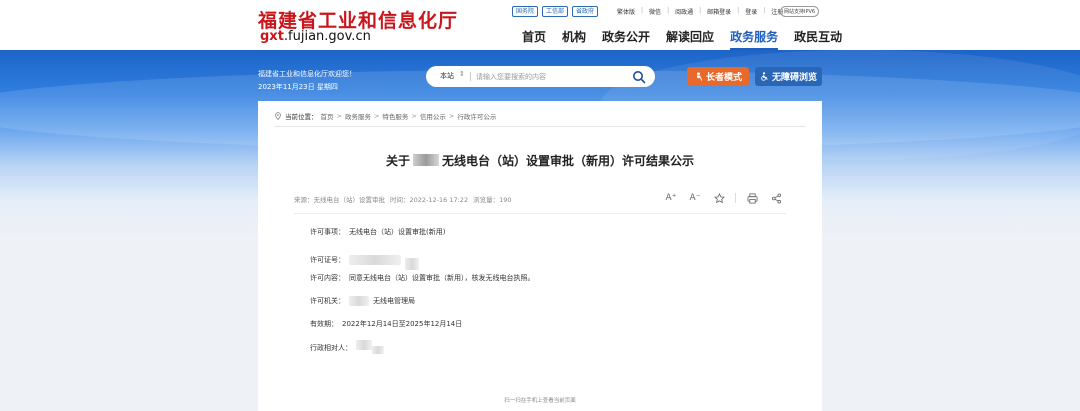  I want to click on nav-home: 首页, so click(534, 39).